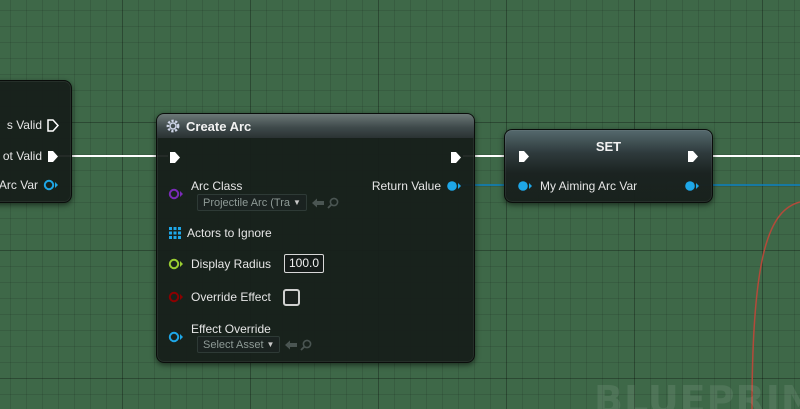  What do you see at coordinates (229, 233) in the screenshot?
I see `actors-to-ignore-label: Actors to Ignore` at bounding box center [229, 233].